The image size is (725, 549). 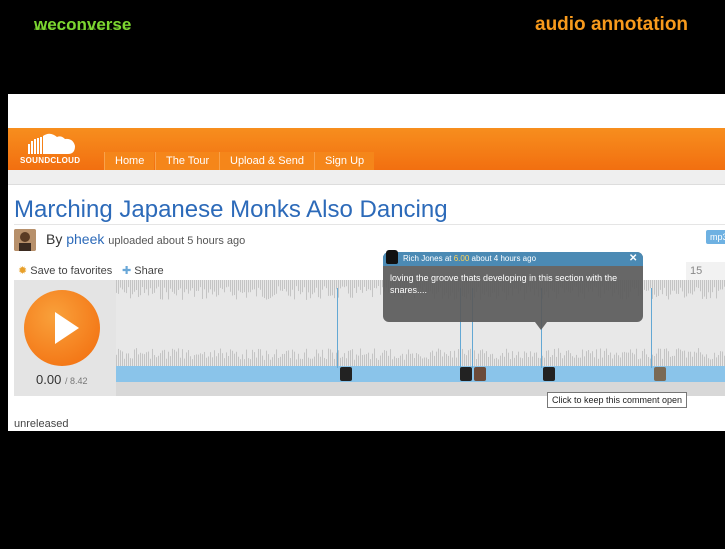 What do you see at coordinates (187, 161) in the screenshot?
I see `nav-the-tour: The Tour` at bounding box center [187, 161].